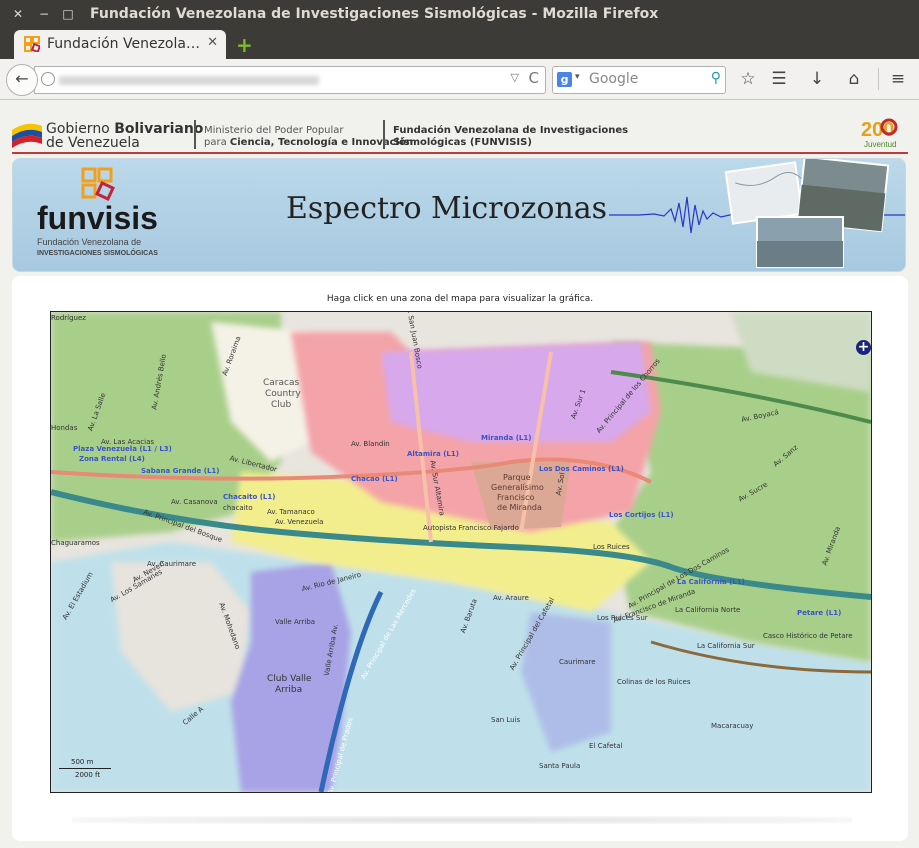  Describe the element at coordinates (189, 80) in the screenshot. I see `url-text-redacted` at that location.